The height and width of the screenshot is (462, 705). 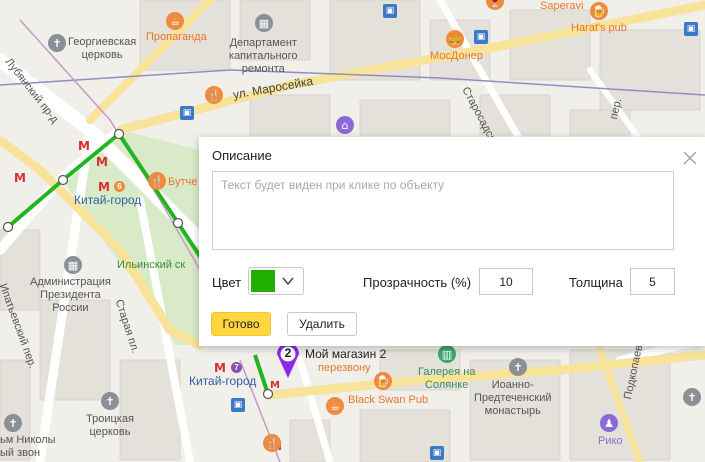 I want to click on delete-button: Удалить, so click(x=322, y=324).